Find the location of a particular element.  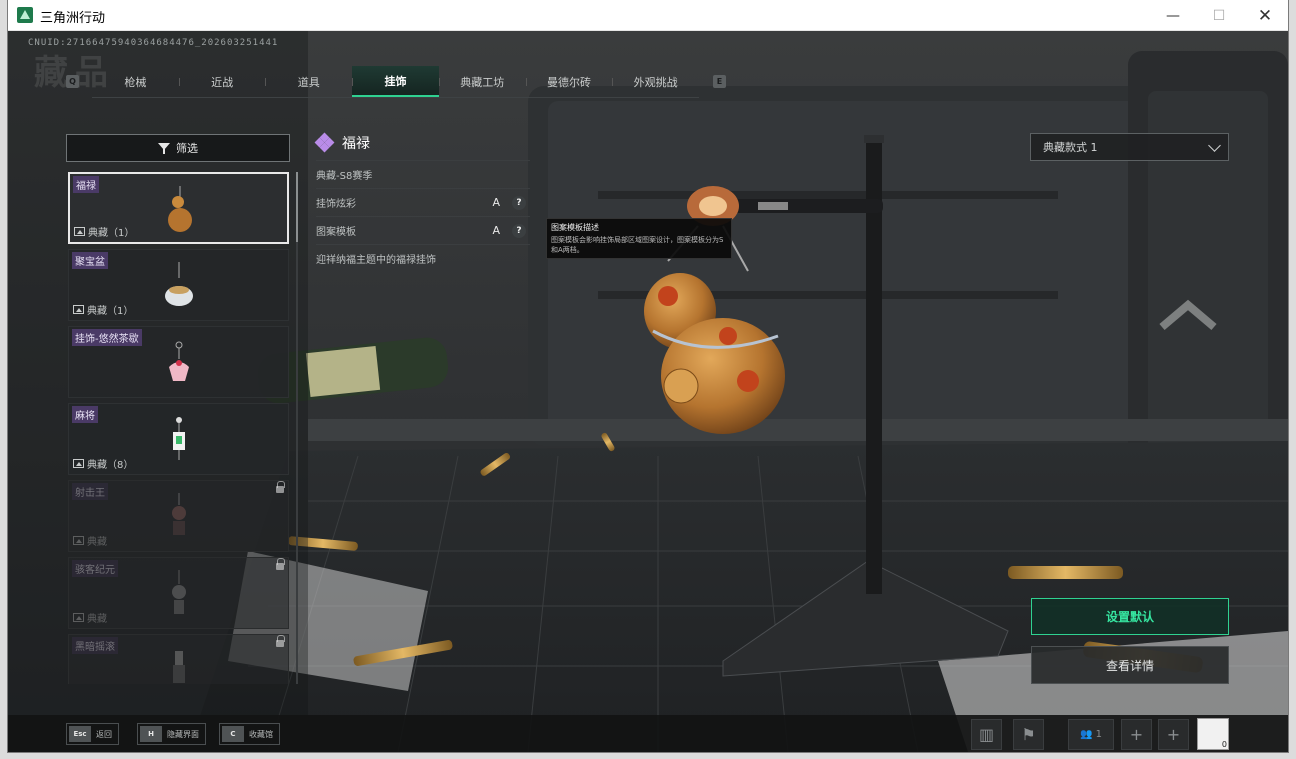

scrollbar-thumb is located at coordinates (297, 207).